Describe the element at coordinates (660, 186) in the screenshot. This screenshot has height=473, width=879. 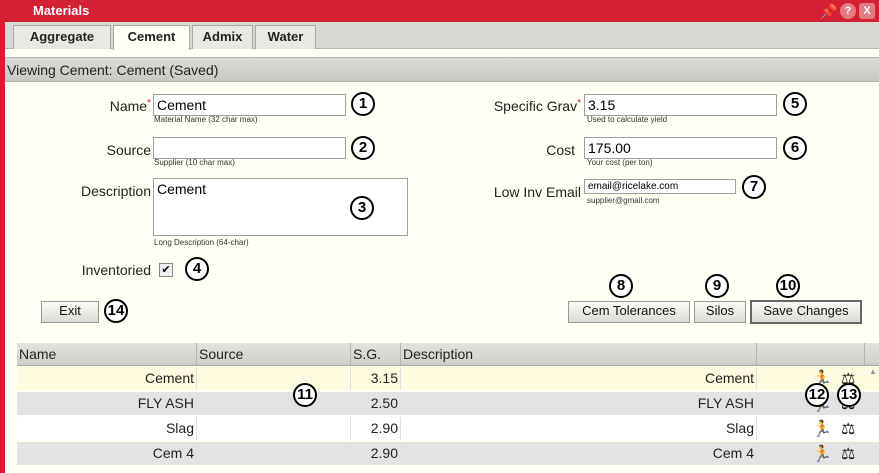
I see `low-inv-email-input: email@ricelake.com` at that location.